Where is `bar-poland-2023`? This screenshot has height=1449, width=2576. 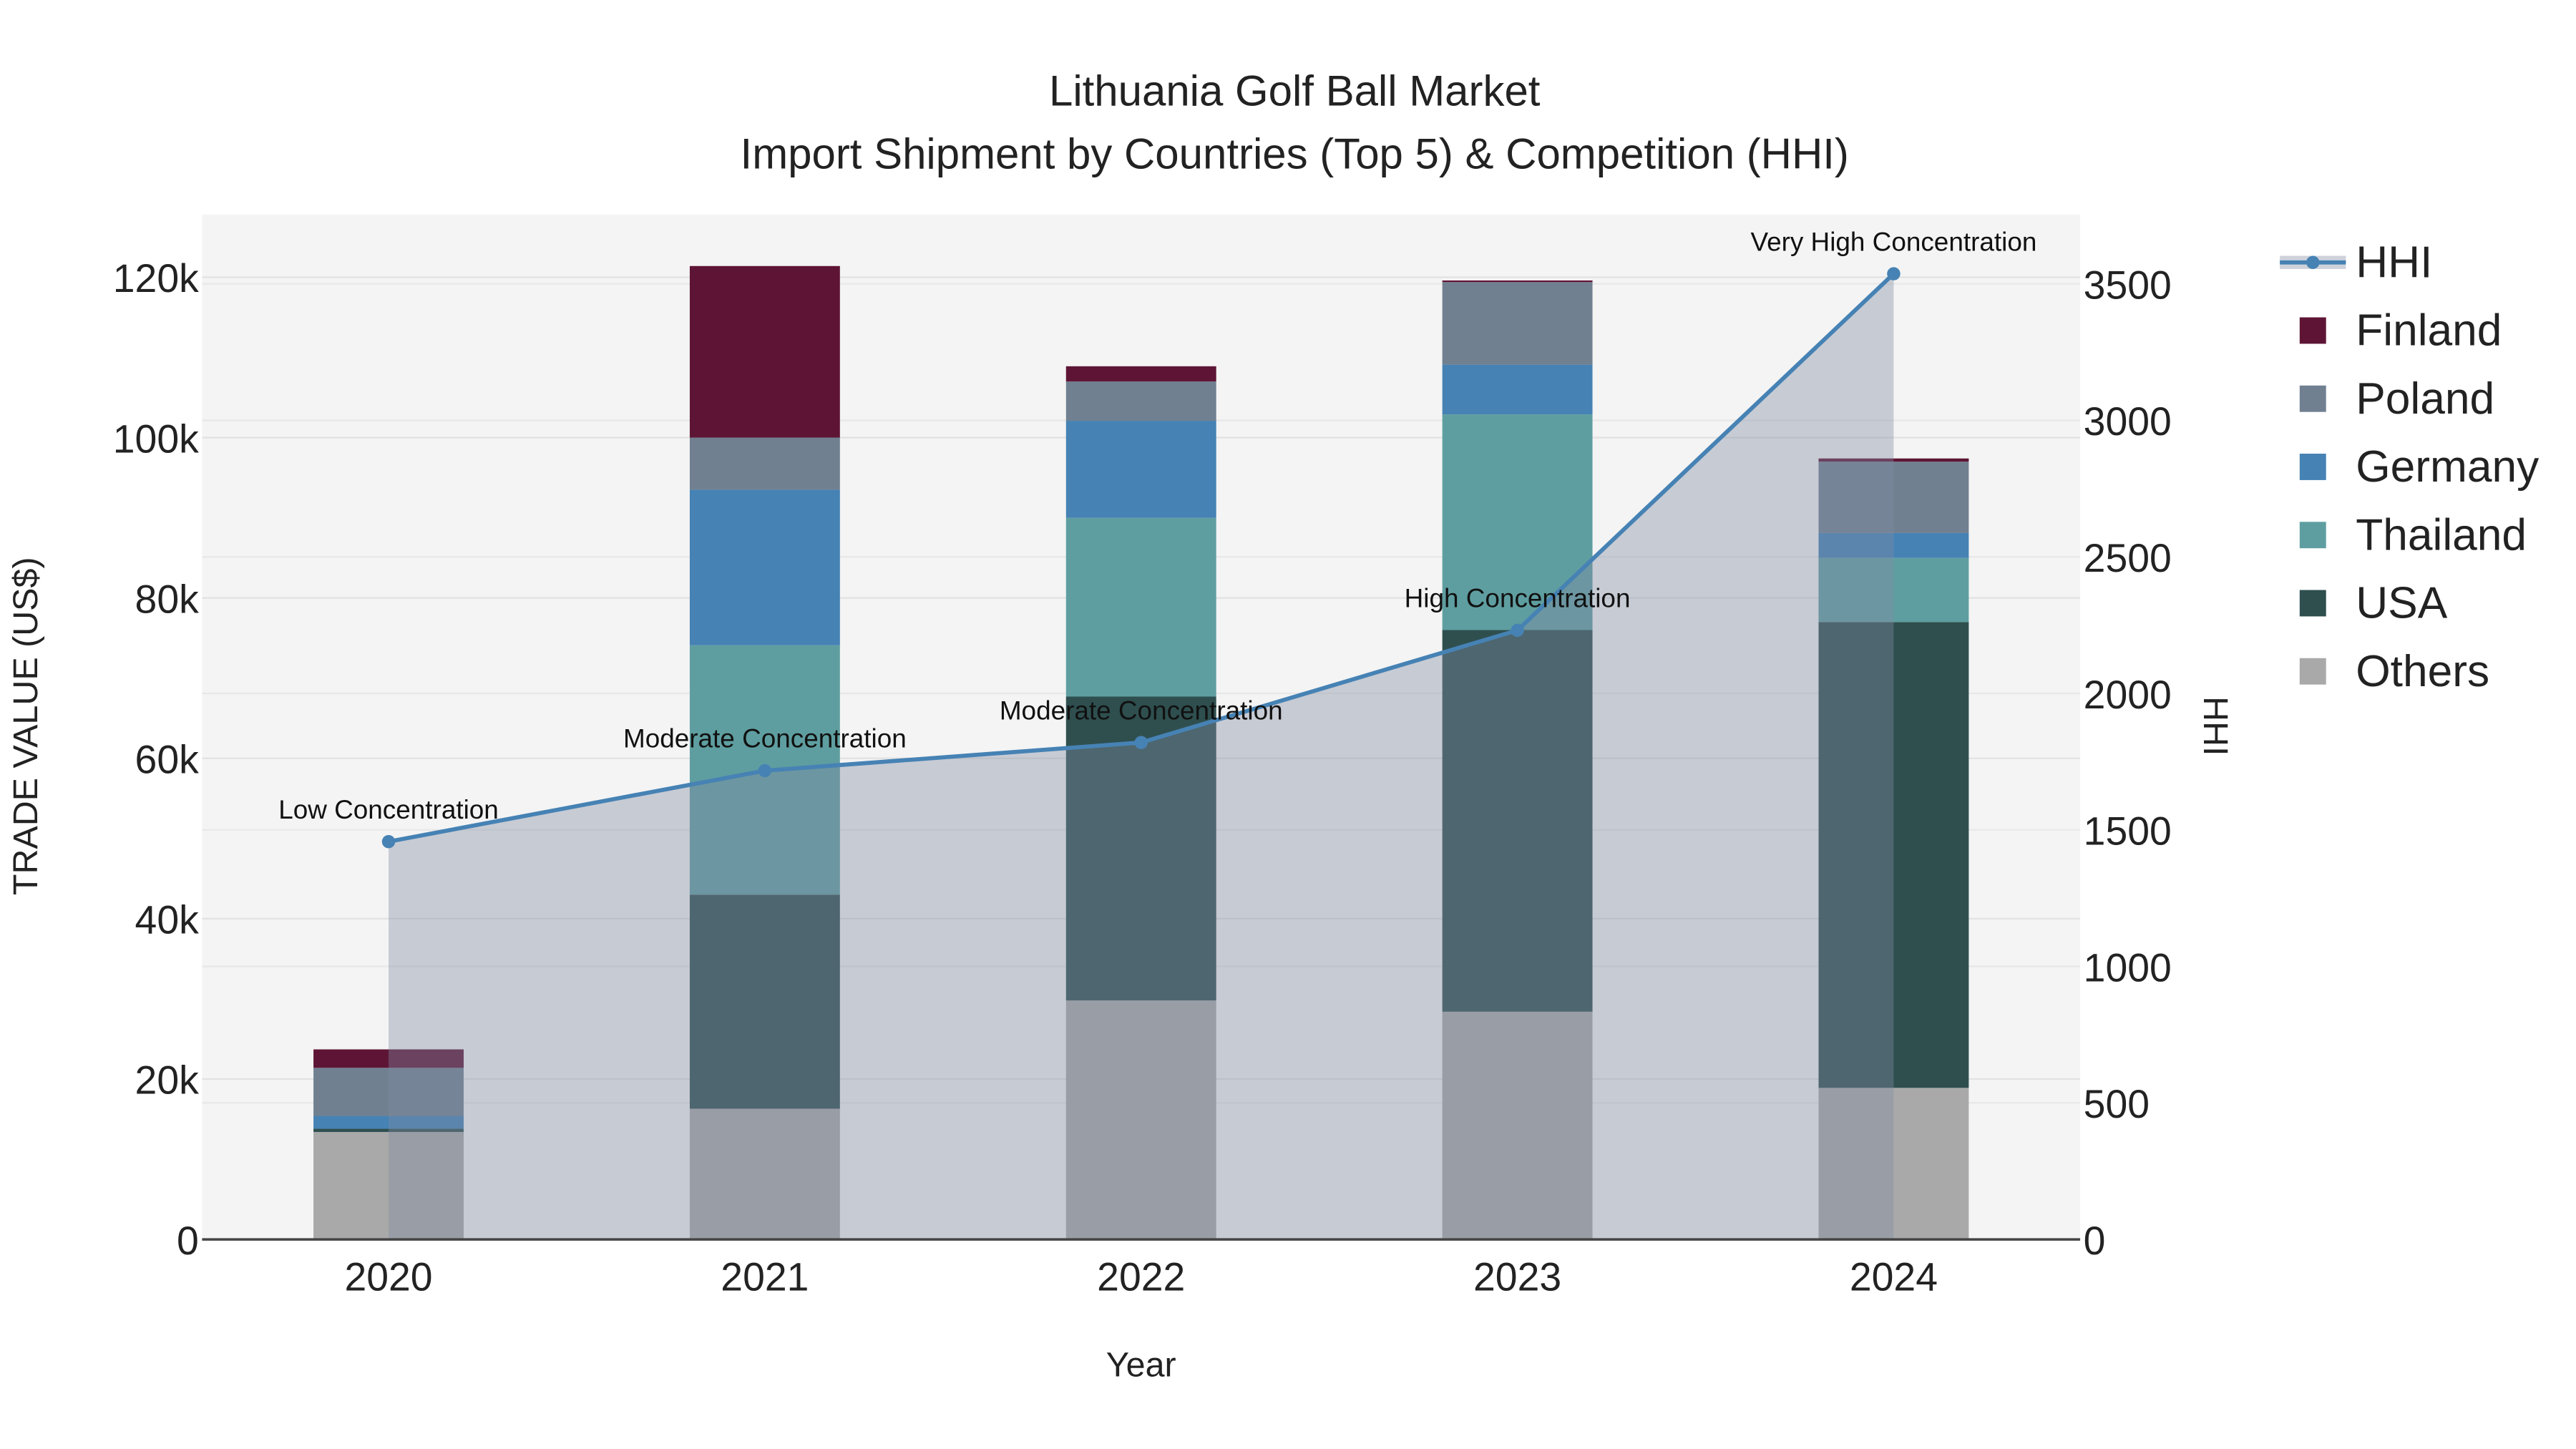
bar-poland-2023 is located at coordinates (1517, 323).